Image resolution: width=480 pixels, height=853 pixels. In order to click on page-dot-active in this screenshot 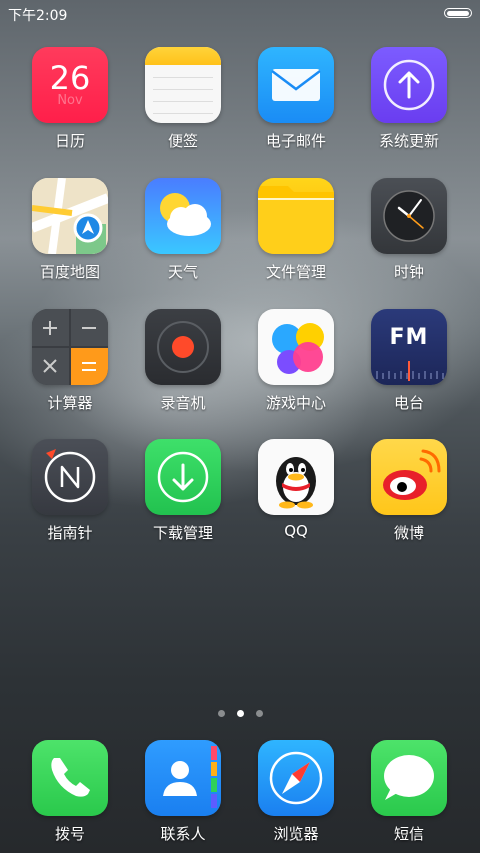, I will do `click(240, 713)`.